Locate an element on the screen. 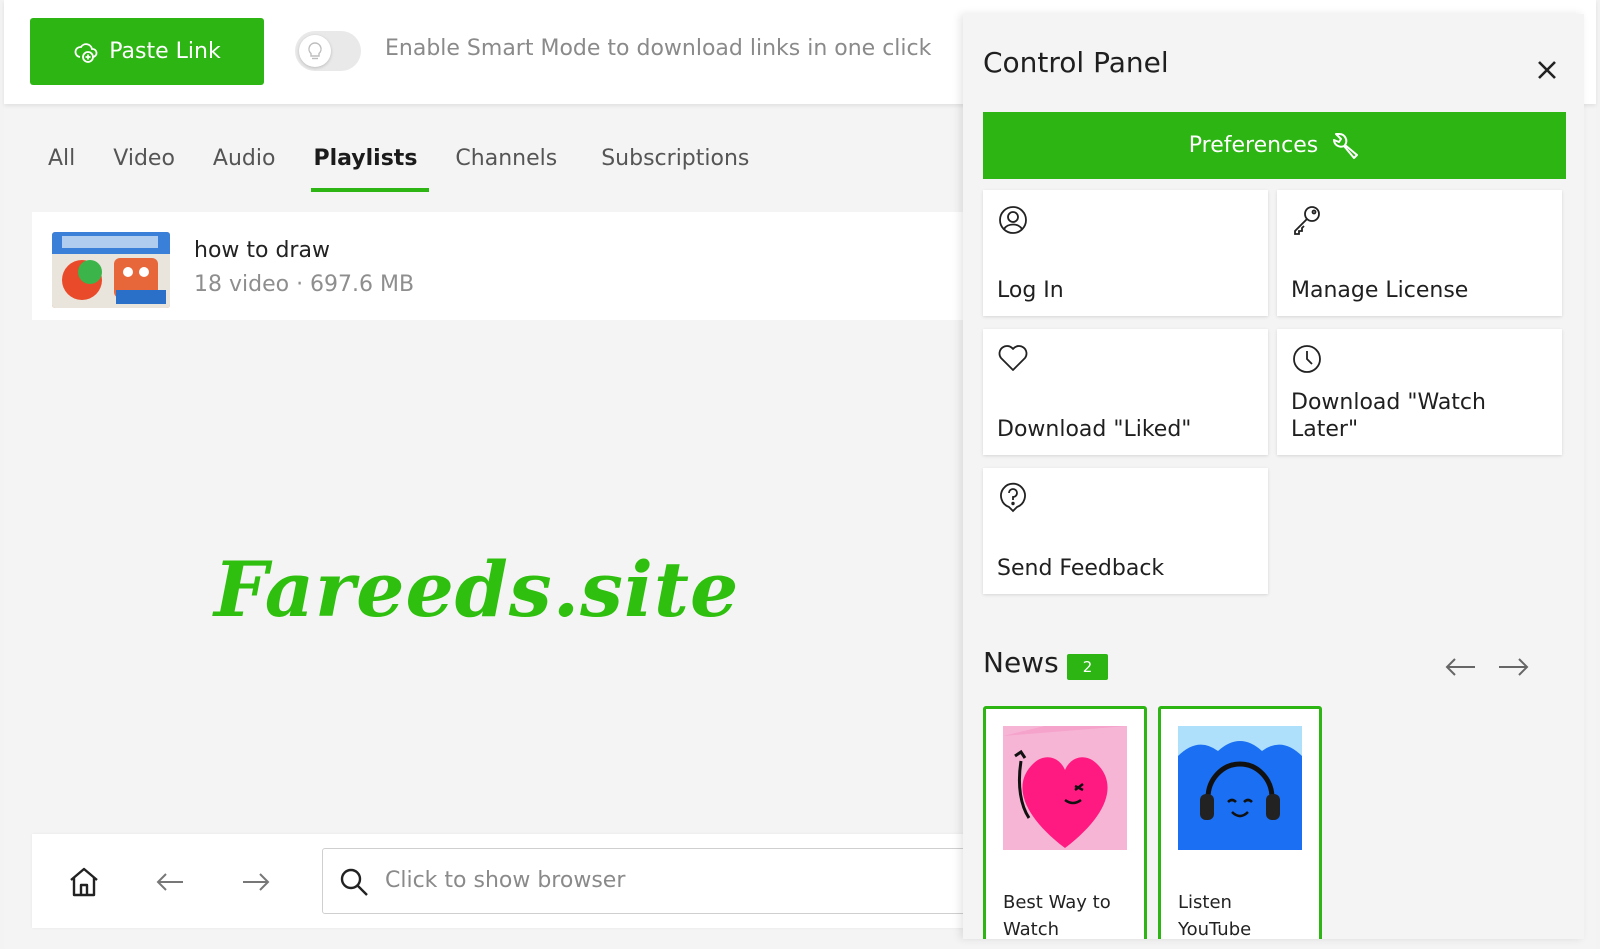 The height and width of the screenshot is (949, 1600). search-placeholder: Click to show browser is located at coordinates (505, 880).